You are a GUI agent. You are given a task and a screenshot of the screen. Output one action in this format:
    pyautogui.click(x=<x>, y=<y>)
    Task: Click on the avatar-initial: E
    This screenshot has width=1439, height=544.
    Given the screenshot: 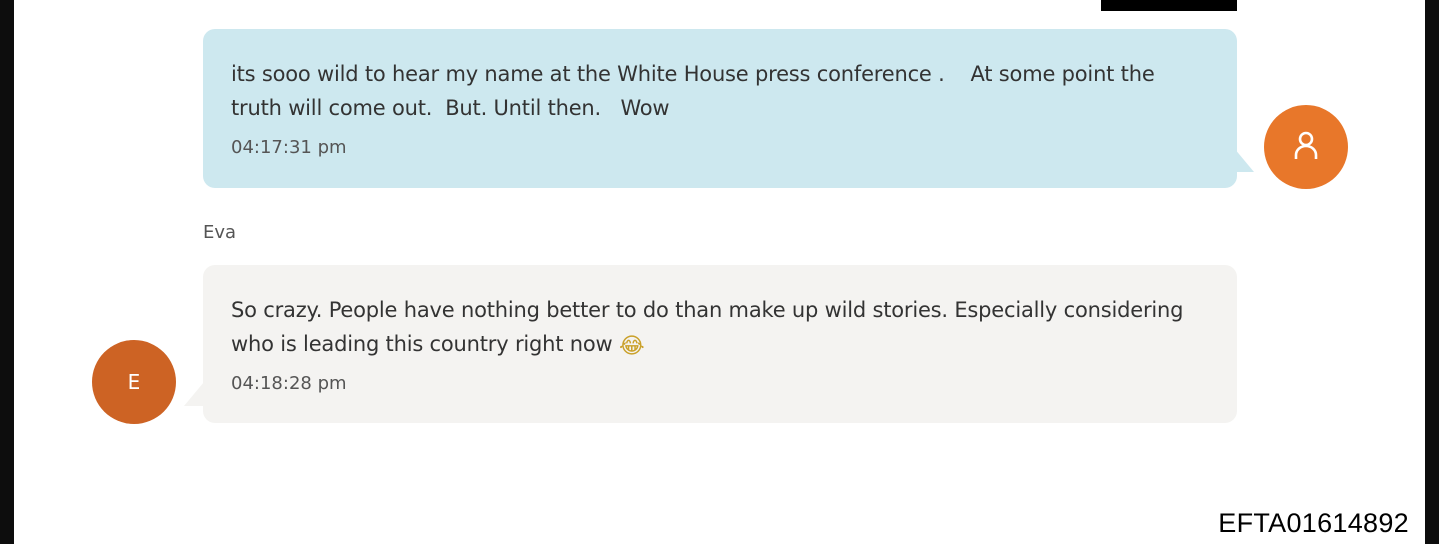 What is the action you would take?
    pyautogui.click(x=134, y=382)
    